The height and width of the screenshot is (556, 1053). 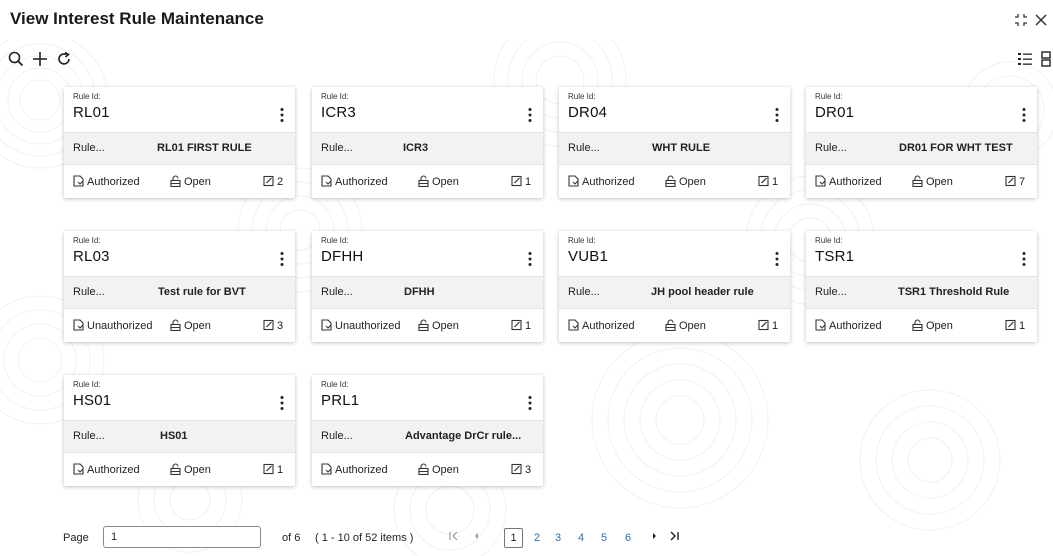 I want to click on rule-id-value: HS01, so click(x=92, y=400).